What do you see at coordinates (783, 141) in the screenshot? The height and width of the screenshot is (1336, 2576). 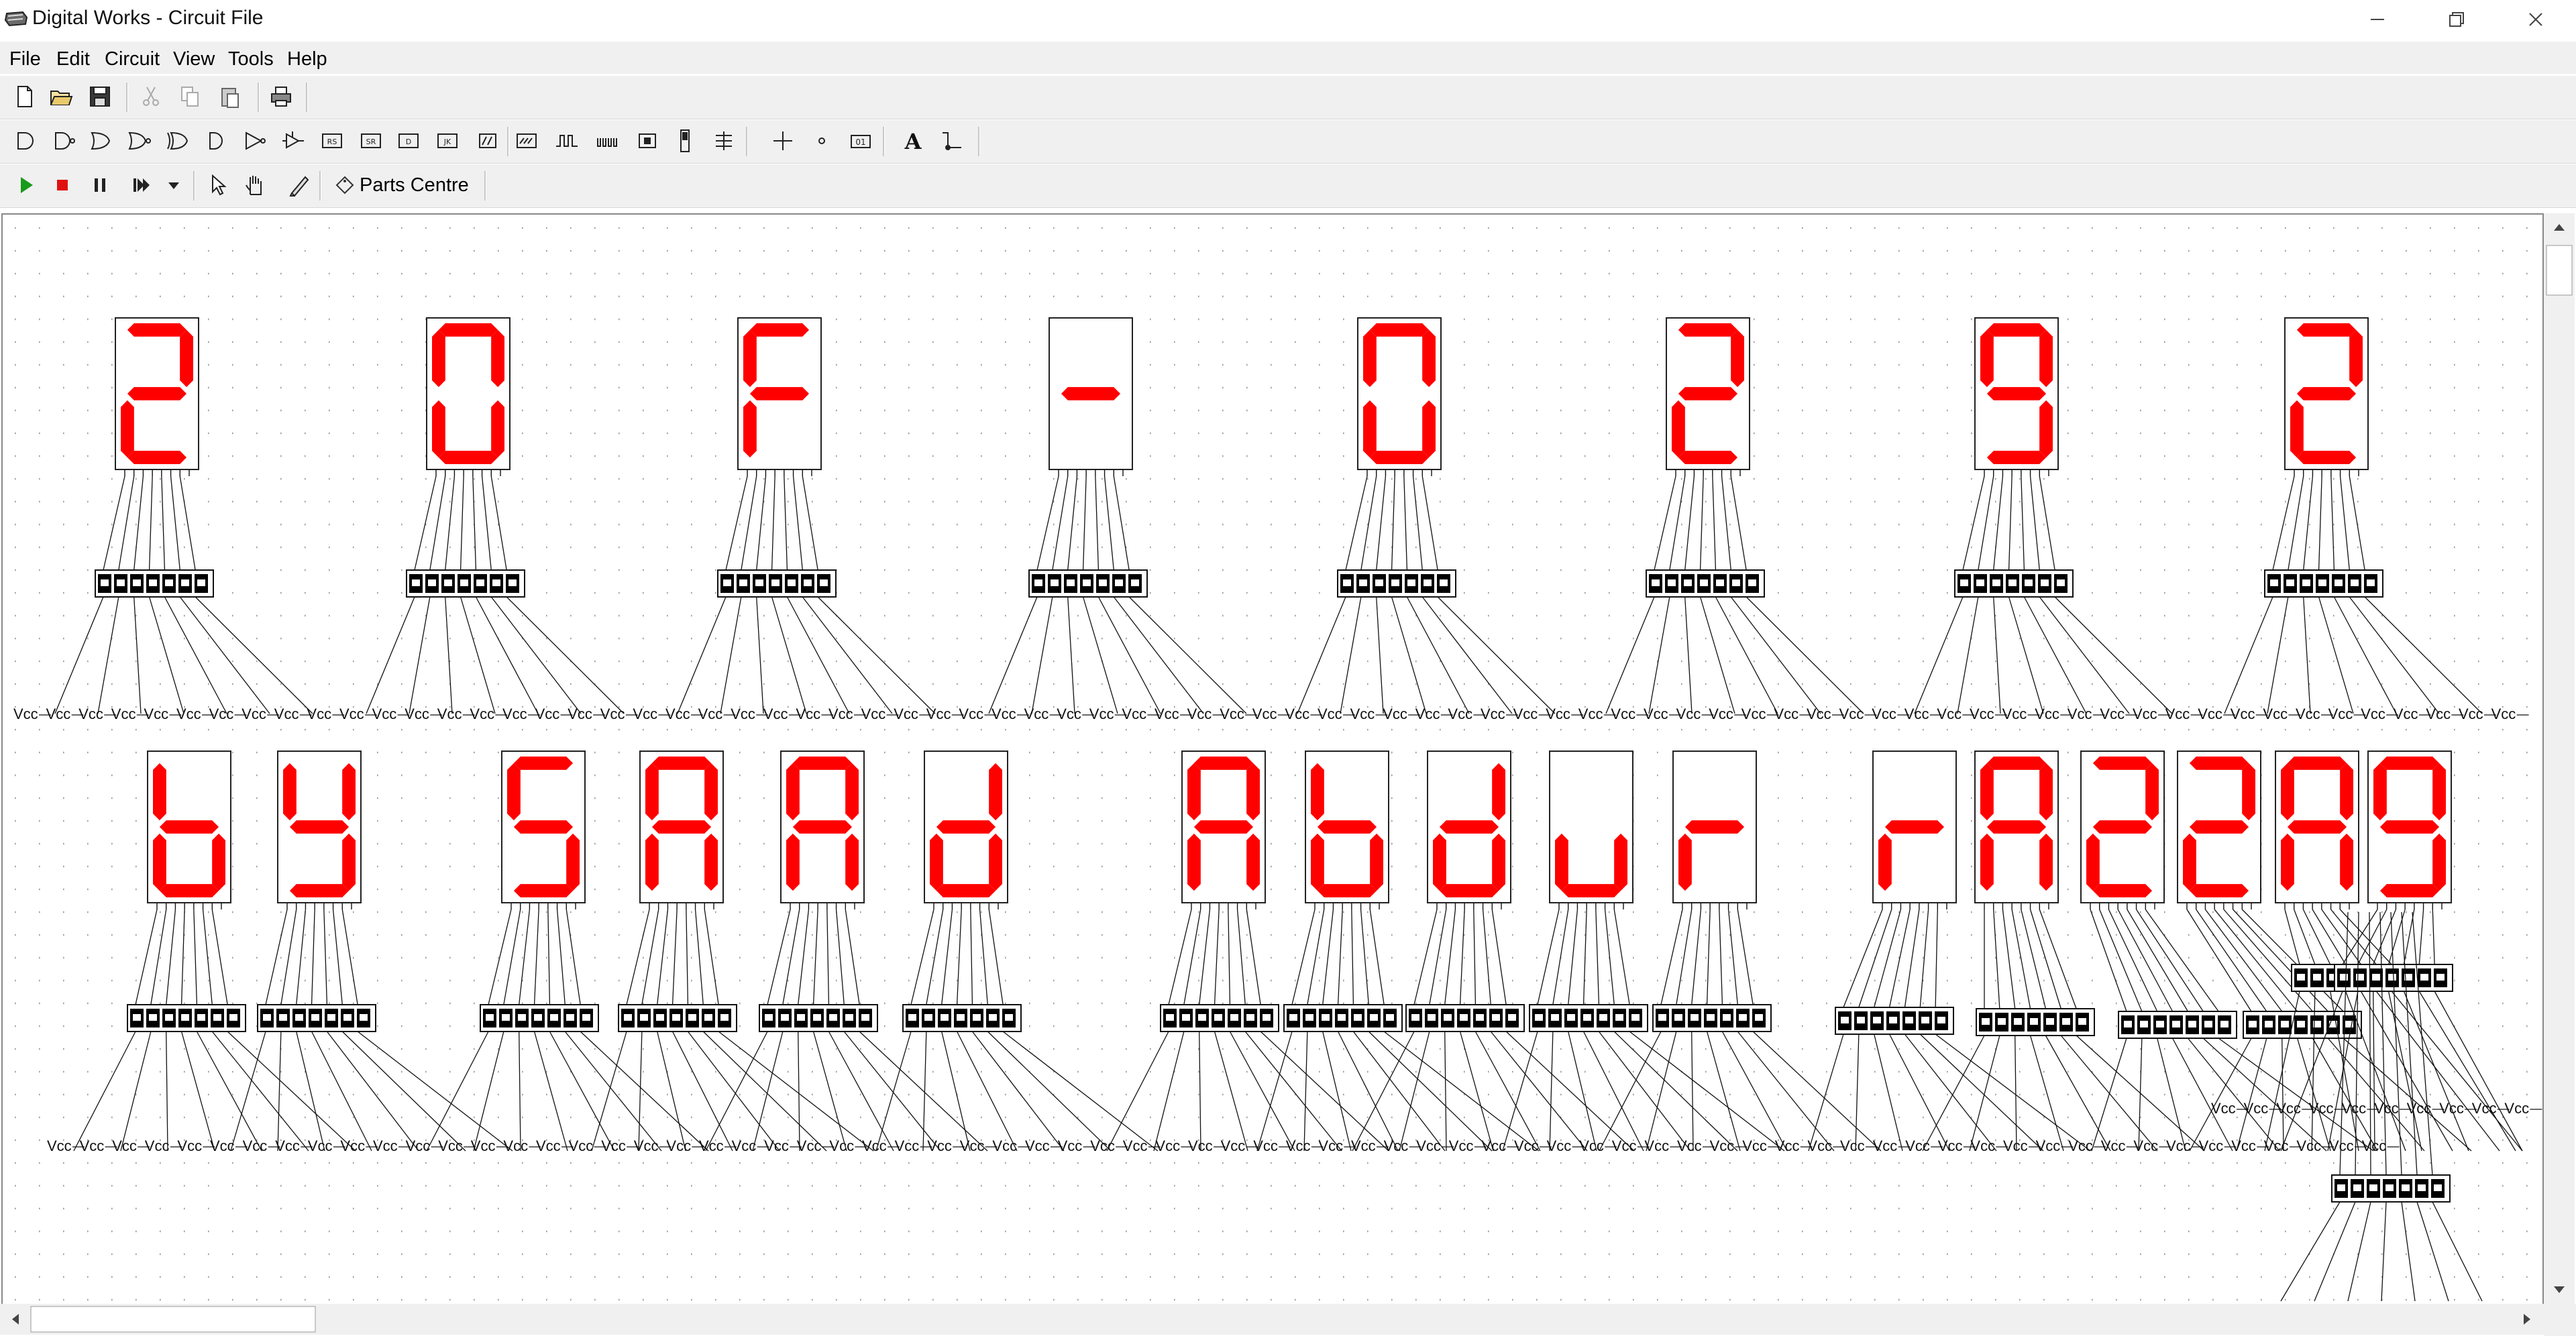 I see `led-button` at bounding box center [783, 141].